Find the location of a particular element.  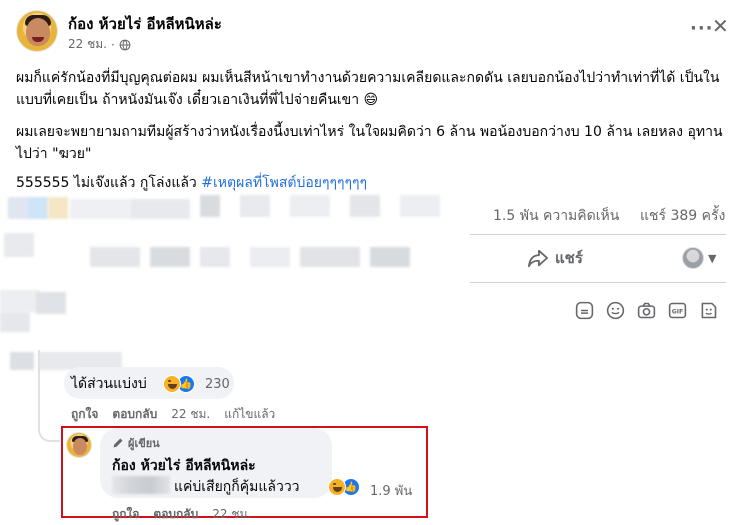

share-icon is located at coordinates (538, 258).